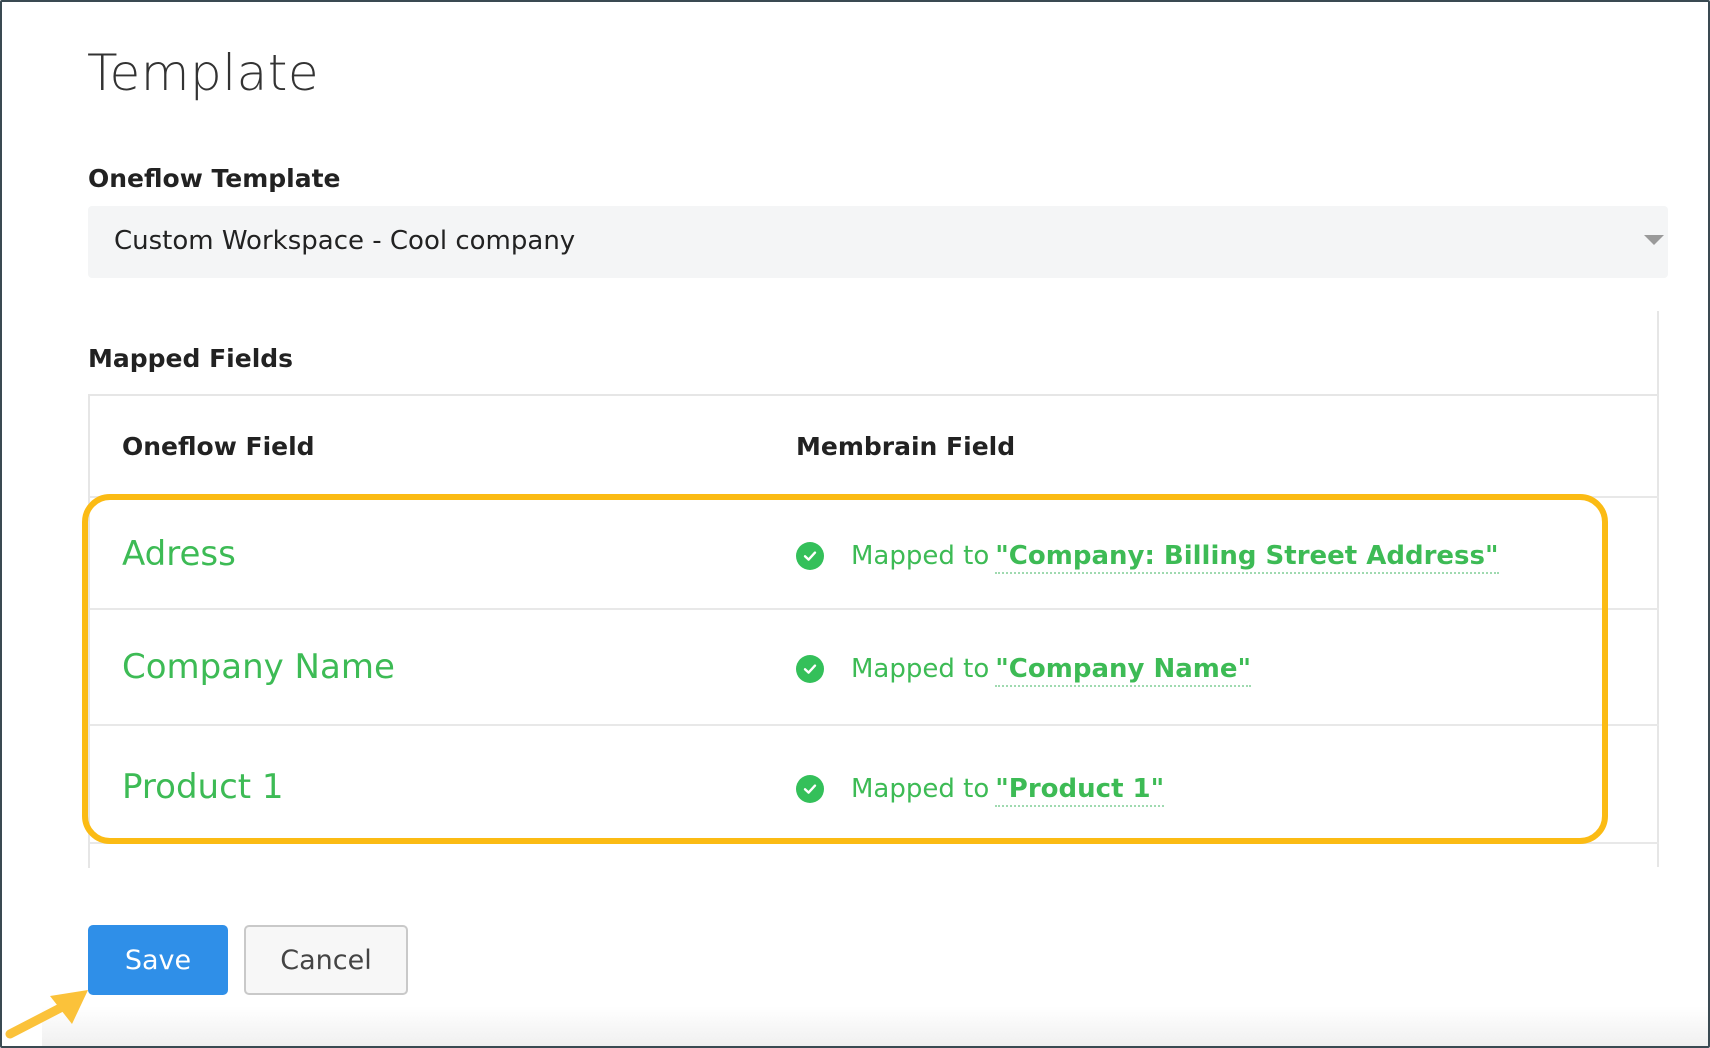  I want to click on template-select-label: Oneflow Template, so click(214, 178).